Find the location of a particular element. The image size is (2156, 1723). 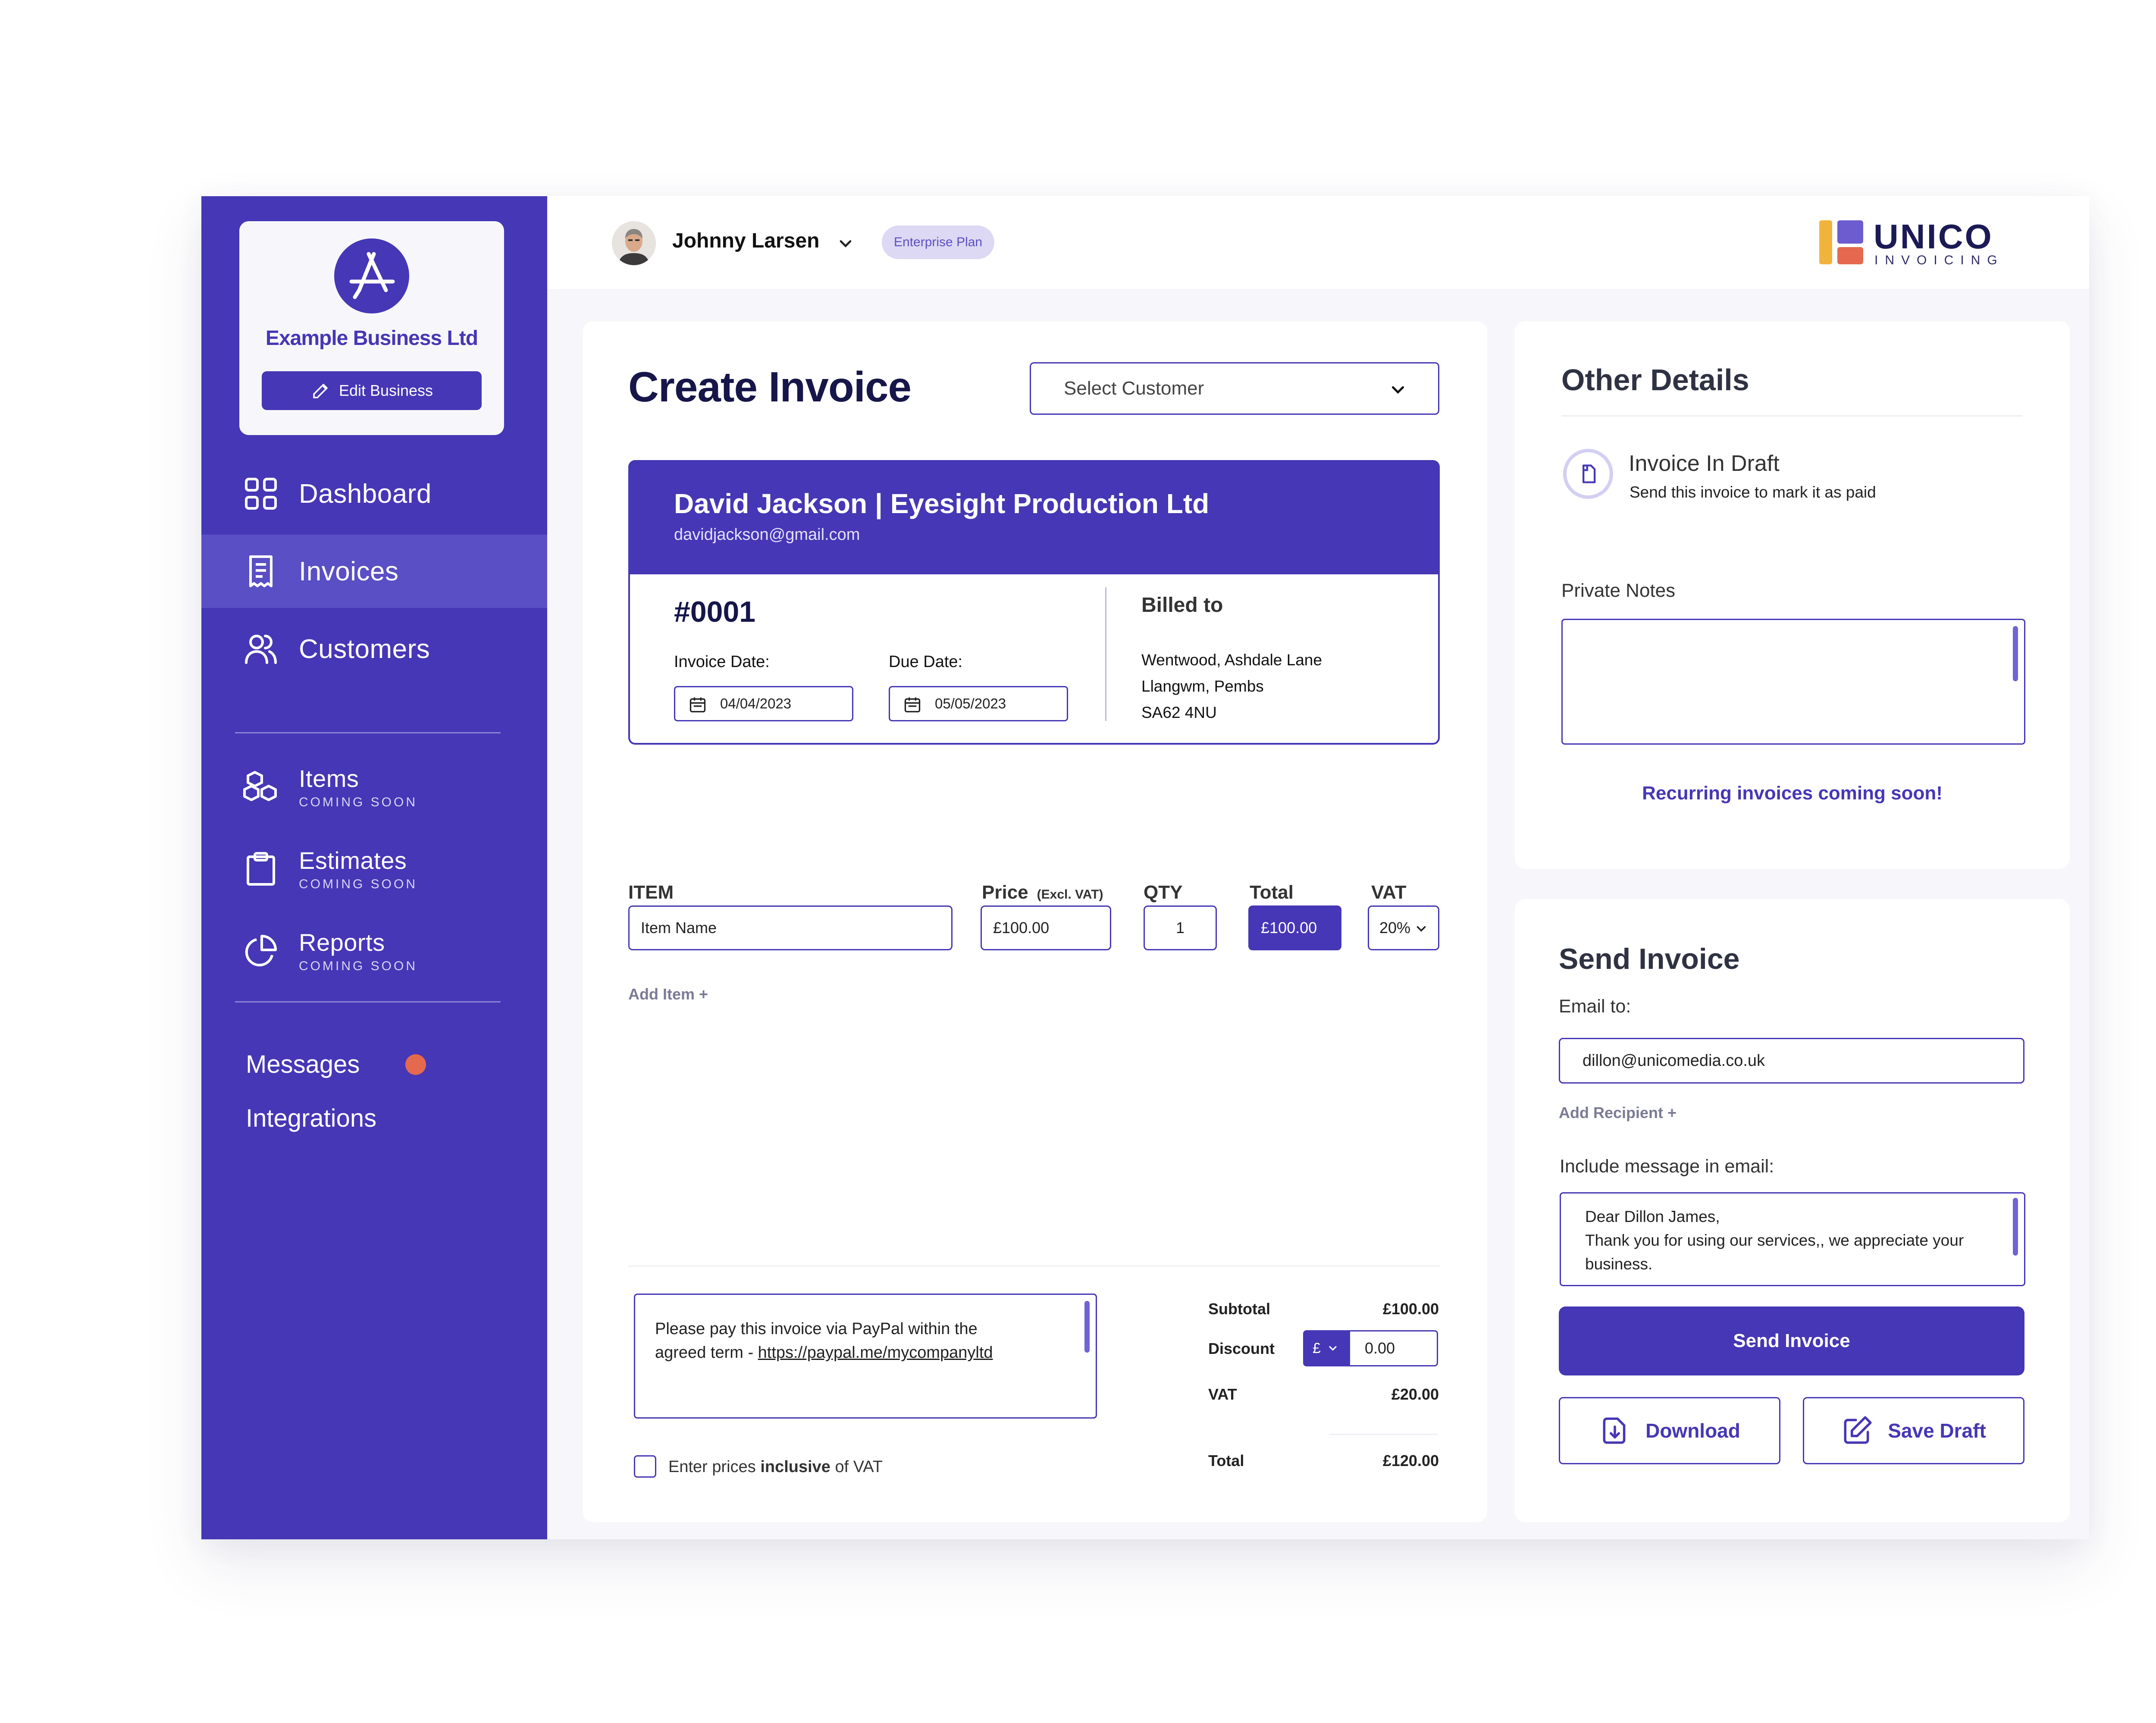

pencil-icon is located at coordinates (320, 391).